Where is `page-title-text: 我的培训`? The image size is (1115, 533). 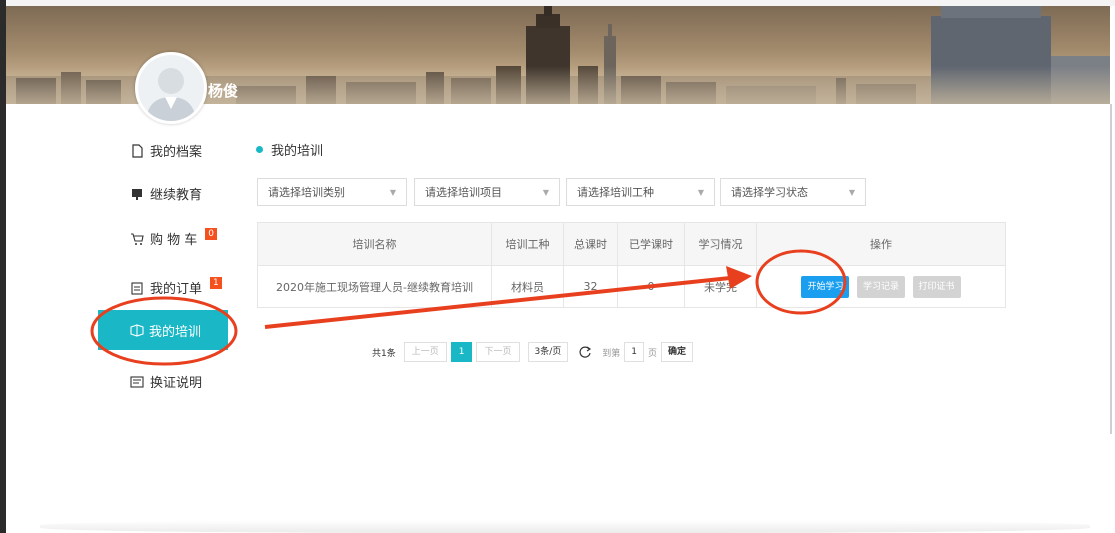 page-title-text: 我的培训 is located at coordinates (297, 151).